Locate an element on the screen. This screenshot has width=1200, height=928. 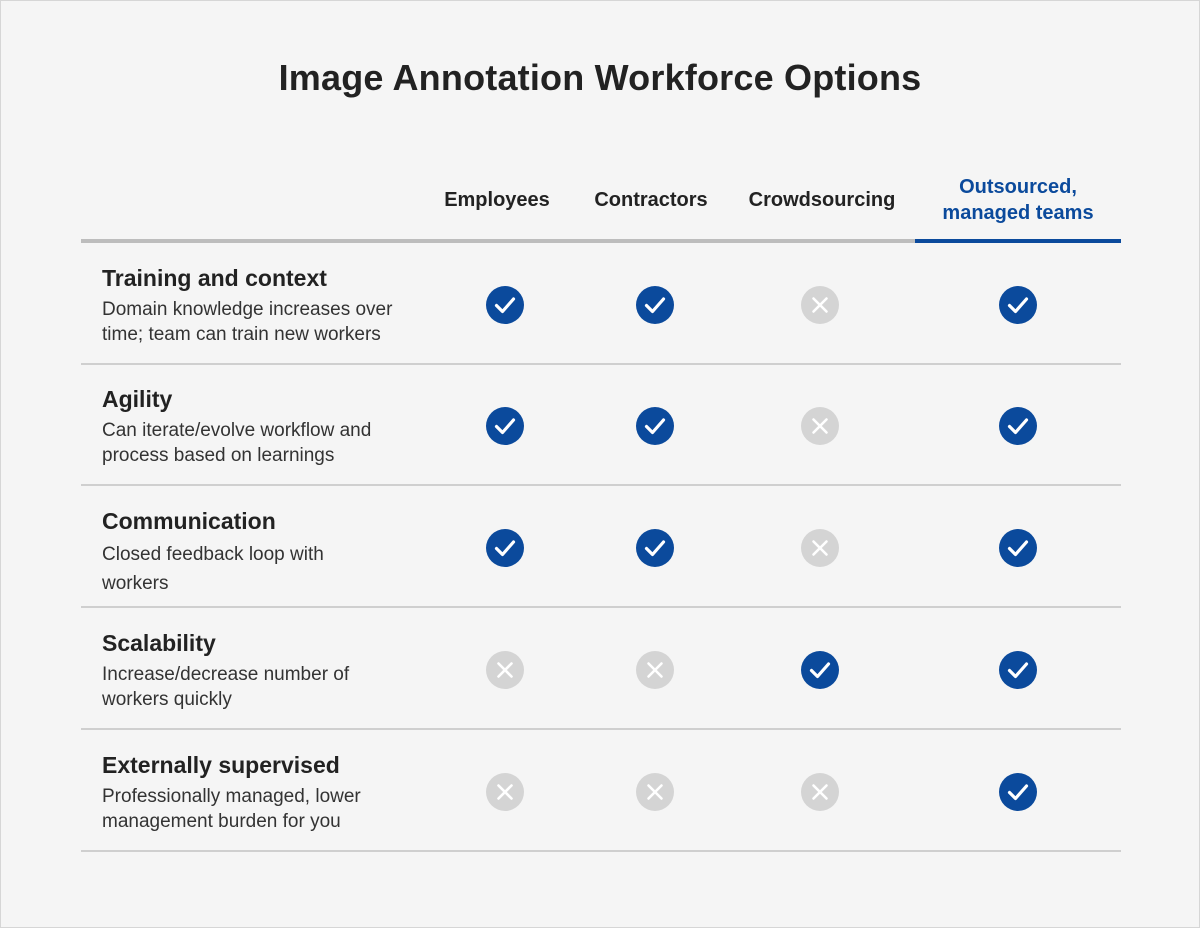
column-header-crowdsourcing: Crowdsourcing is located at coordinates (822, 200).